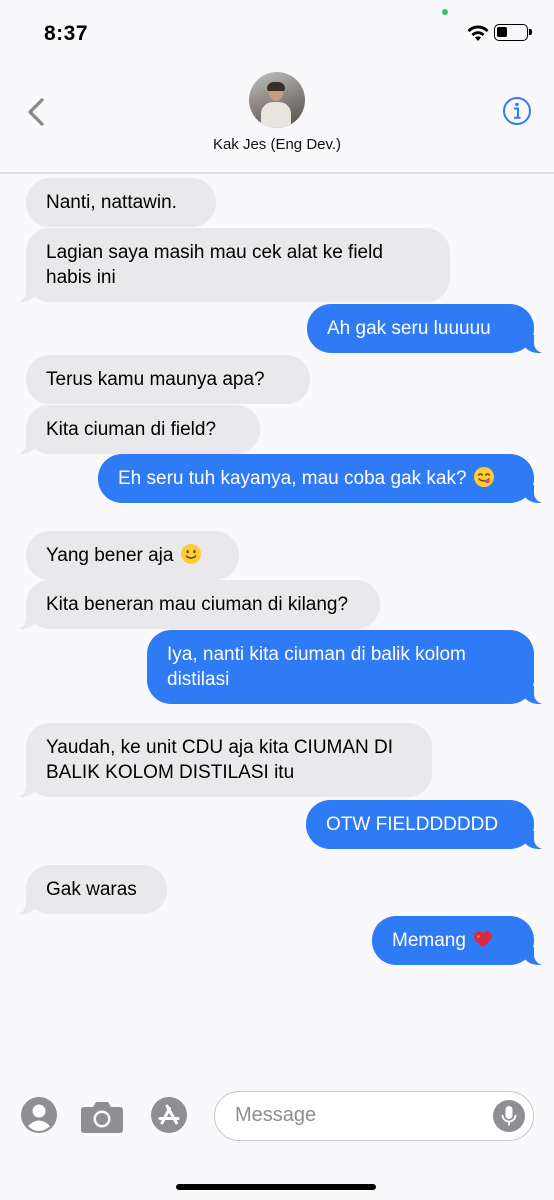  I want to click on status-bar: 8:37, so click(277, 30).